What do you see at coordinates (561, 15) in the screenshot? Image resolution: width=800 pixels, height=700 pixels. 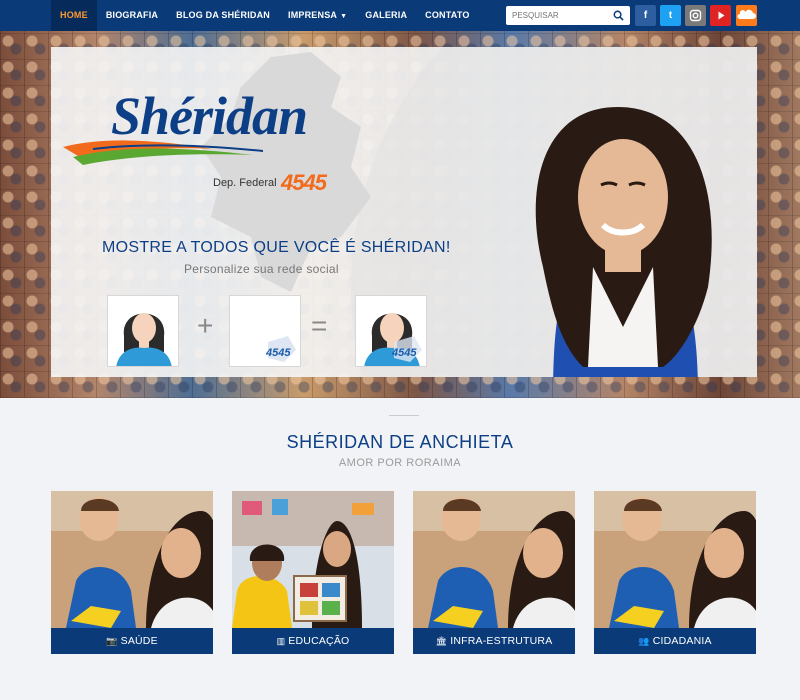 I see `search-input` at bounding box center [561, 15].